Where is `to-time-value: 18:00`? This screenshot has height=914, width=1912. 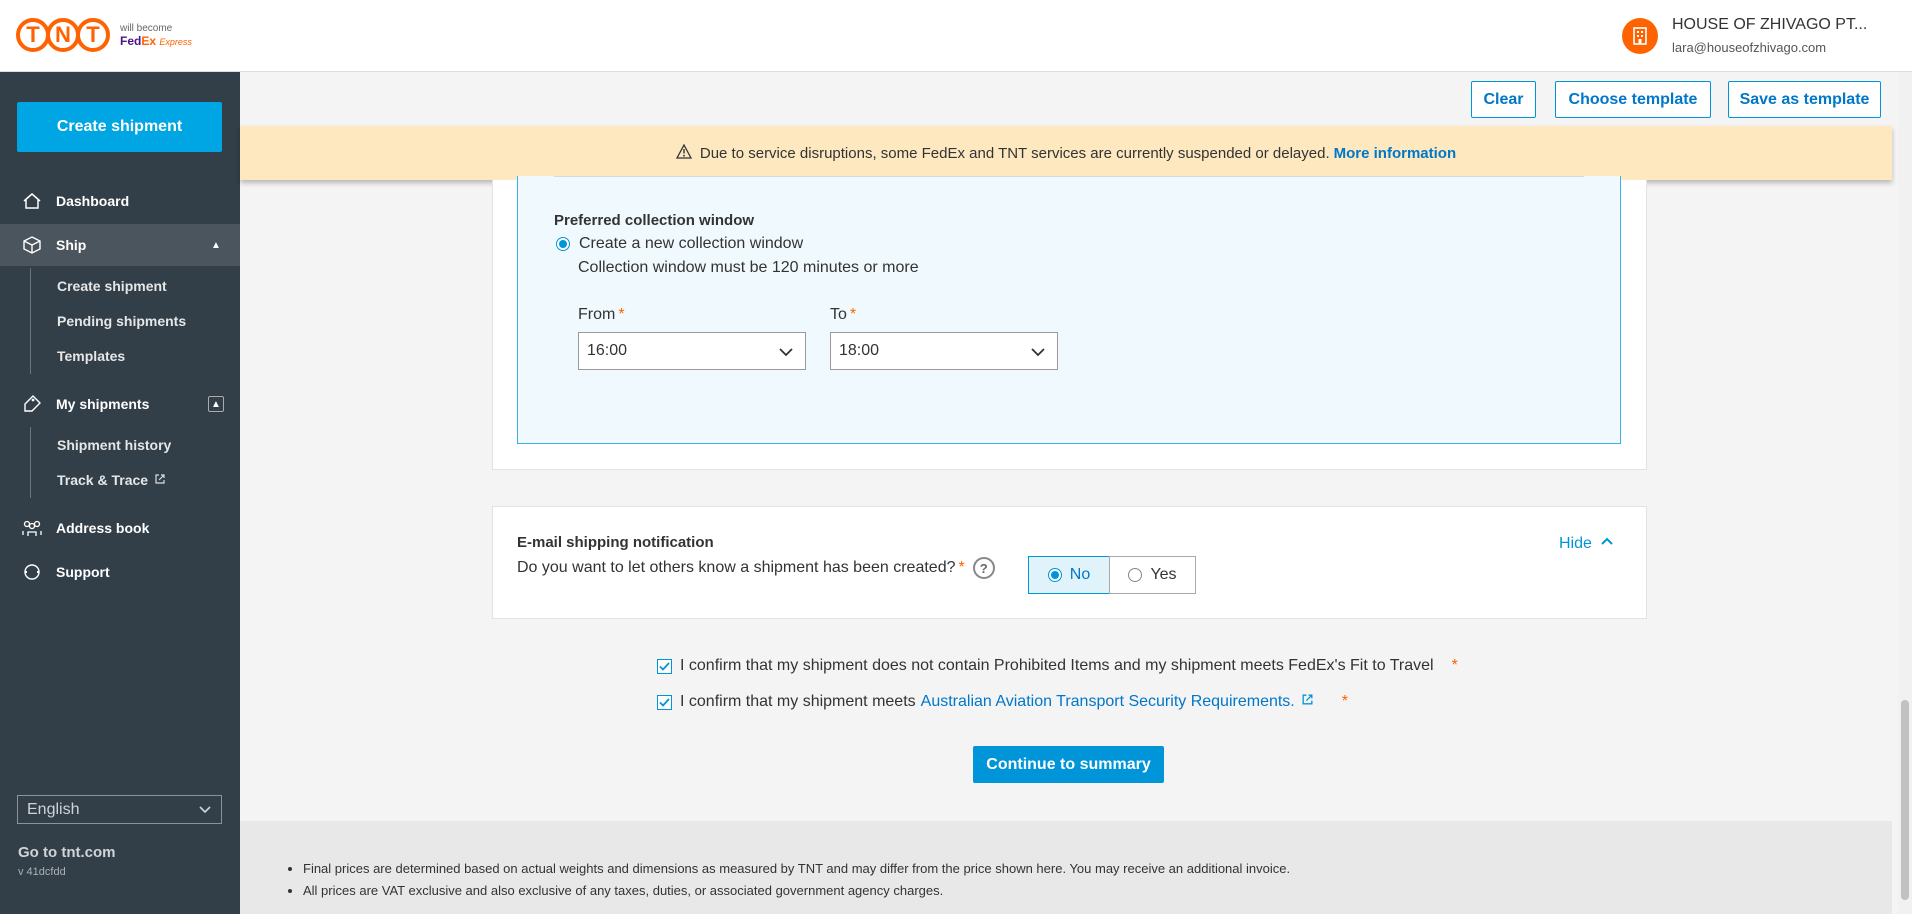 to-time-value: 18:00 is located at coordinates (859, 350).